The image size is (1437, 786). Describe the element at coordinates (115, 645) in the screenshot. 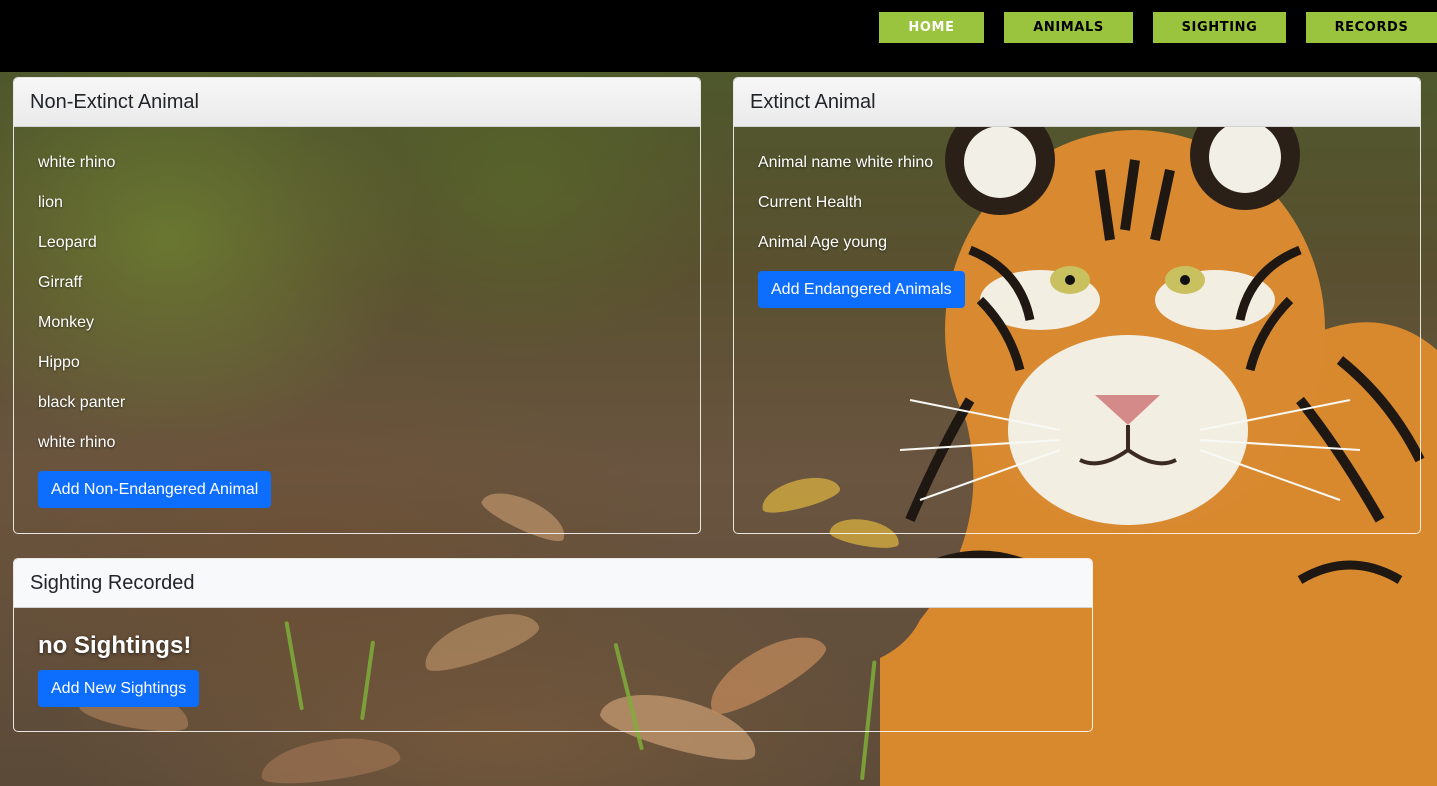

I see `no-sightings-message: no Sightings!` at that location.